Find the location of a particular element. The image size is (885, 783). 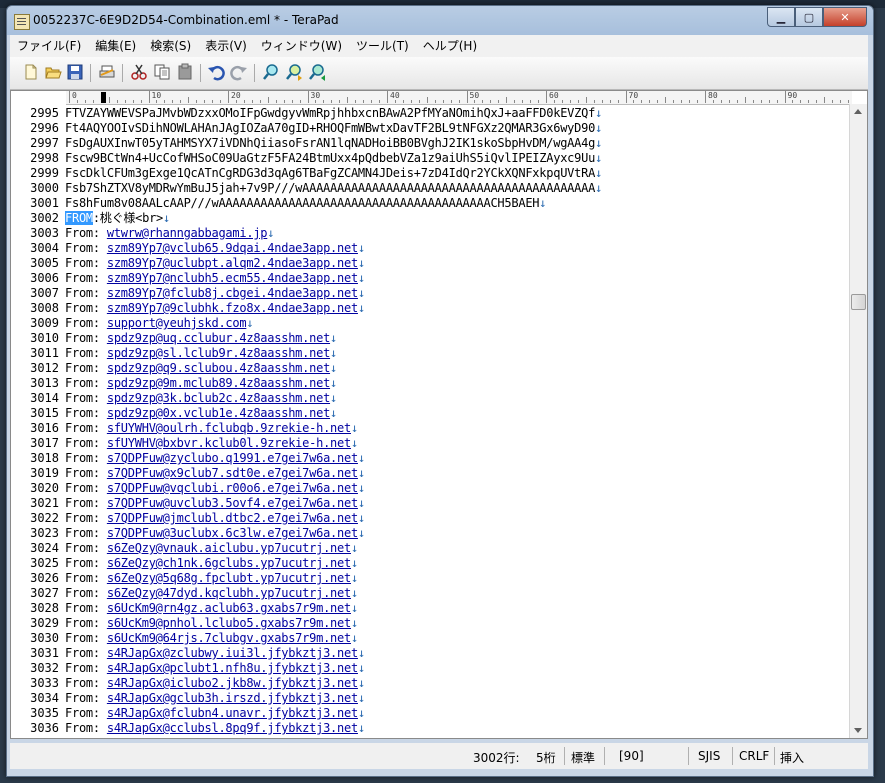

minimize-button: ▁ is located at coordinates (781, 17).